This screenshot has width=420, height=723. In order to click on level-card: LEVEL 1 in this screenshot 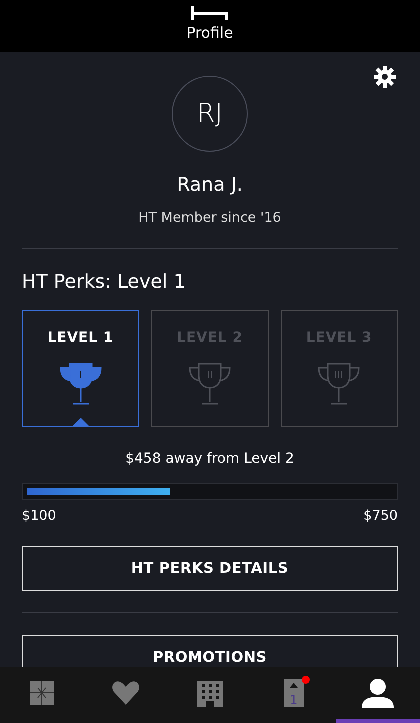, I will do `click(81, 368)`.